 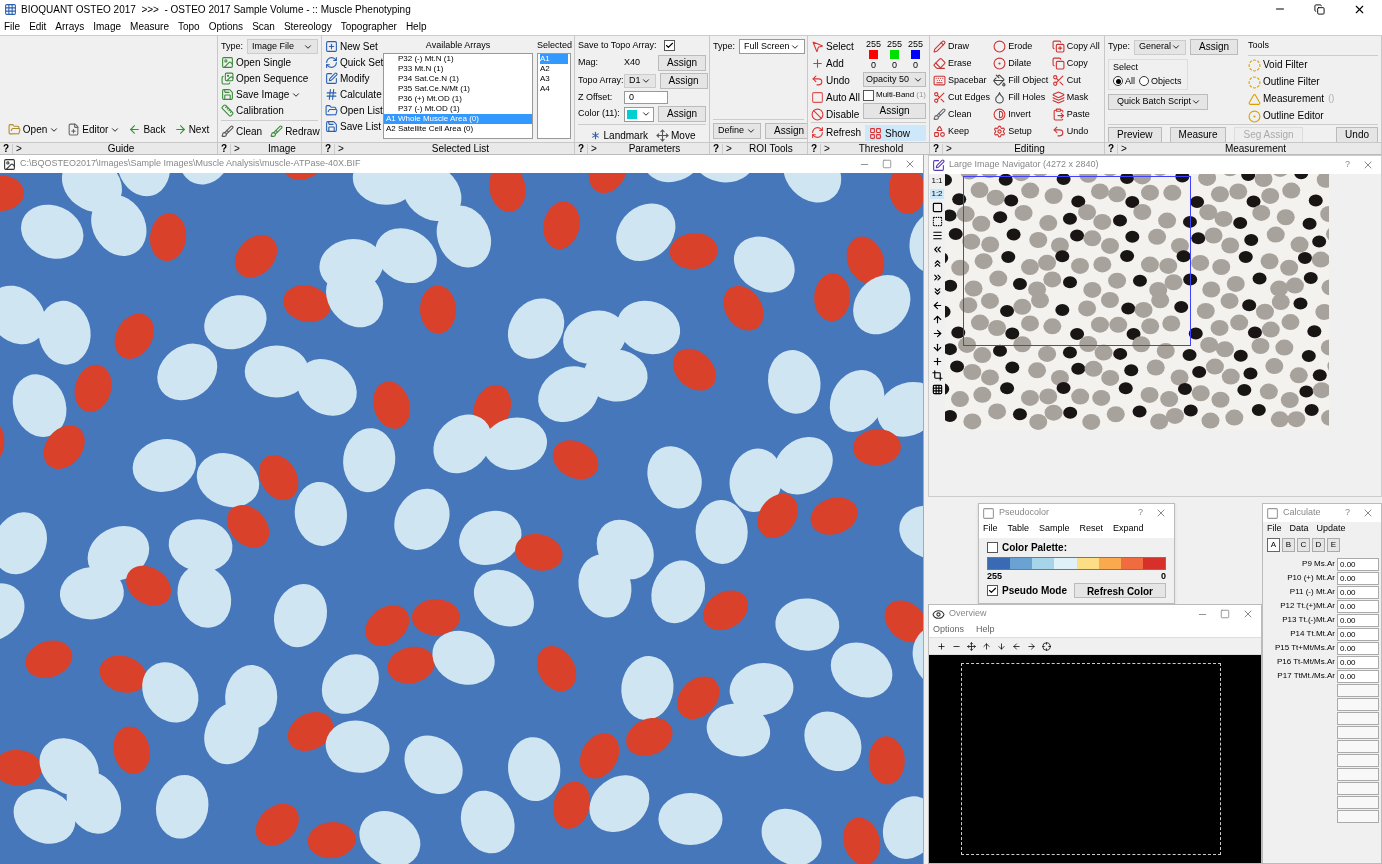 I want to click on tool-button: Setup, so click(x=1021, y=131).